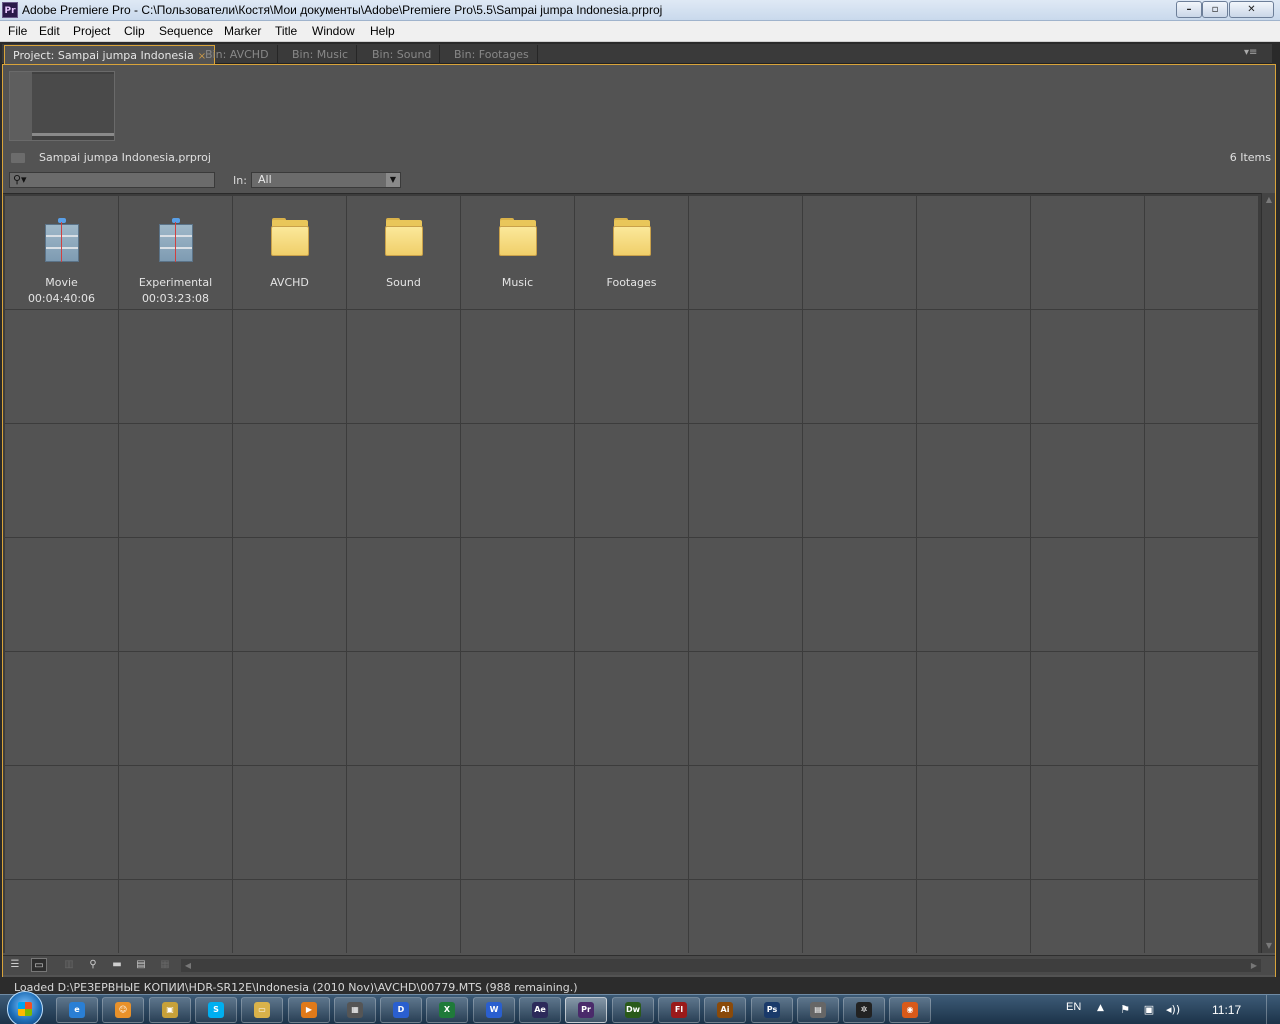 The width and height of the screenshot is (1280, 1024). Describe the element at coordinates (517, 252) in the screenshot. I see `bin-item: Music` at that location.